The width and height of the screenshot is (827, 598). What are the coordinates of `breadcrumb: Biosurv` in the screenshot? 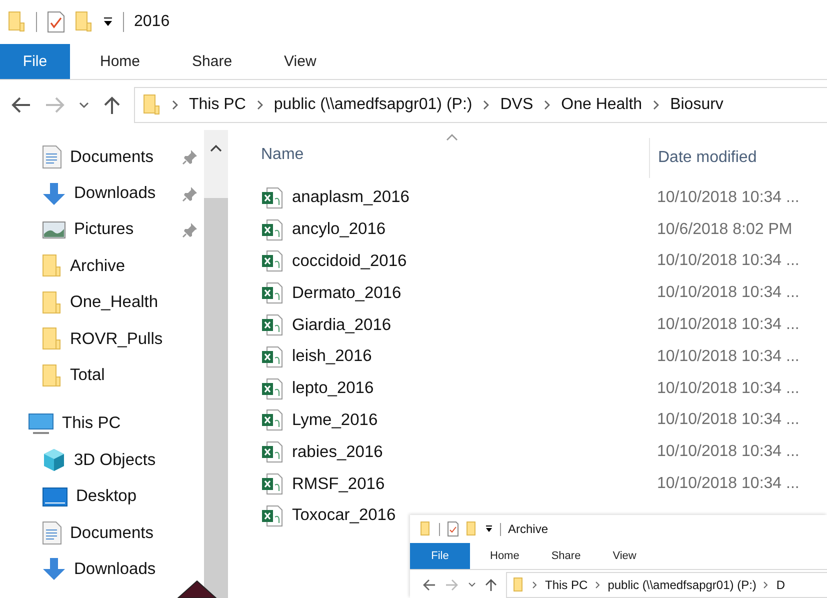 It's located at (697, 105).